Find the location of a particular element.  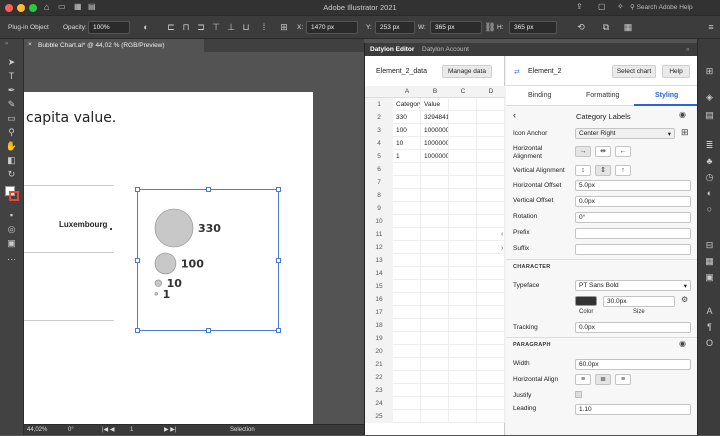

column-header-a: A is located at coordinates (407, 92).